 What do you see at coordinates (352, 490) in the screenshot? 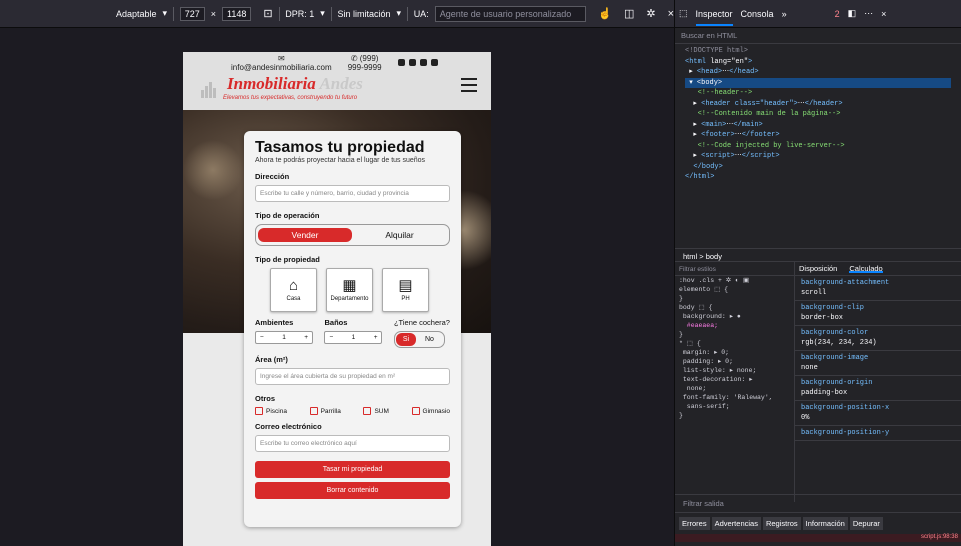
I see `clear-button: Borrar contenido` at bounding box center [352, 490].